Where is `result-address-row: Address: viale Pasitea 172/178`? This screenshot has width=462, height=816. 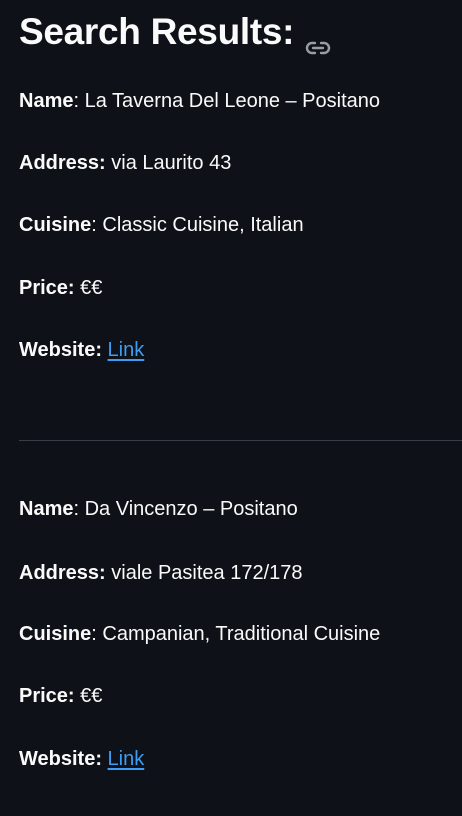
result-address-row: Address: viale Pasitea 172/178 is located at coordinates (161, 573).